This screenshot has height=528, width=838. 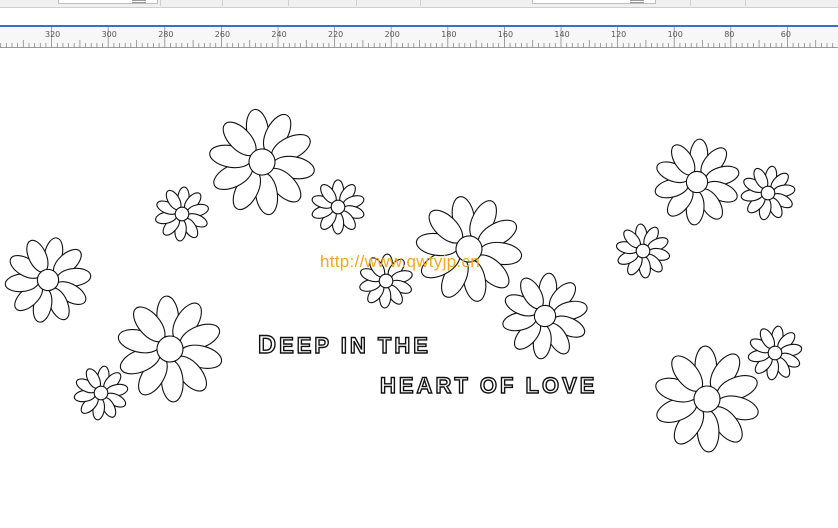 I want to click on ruler-tick-label: 60, so click(x=786, y=34).